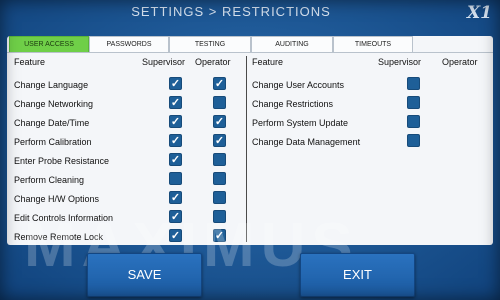 Image resolution: width=500 pixels, height=300 pixels. I want to click on feature-column-header-right: Feature, so click(268, 62).